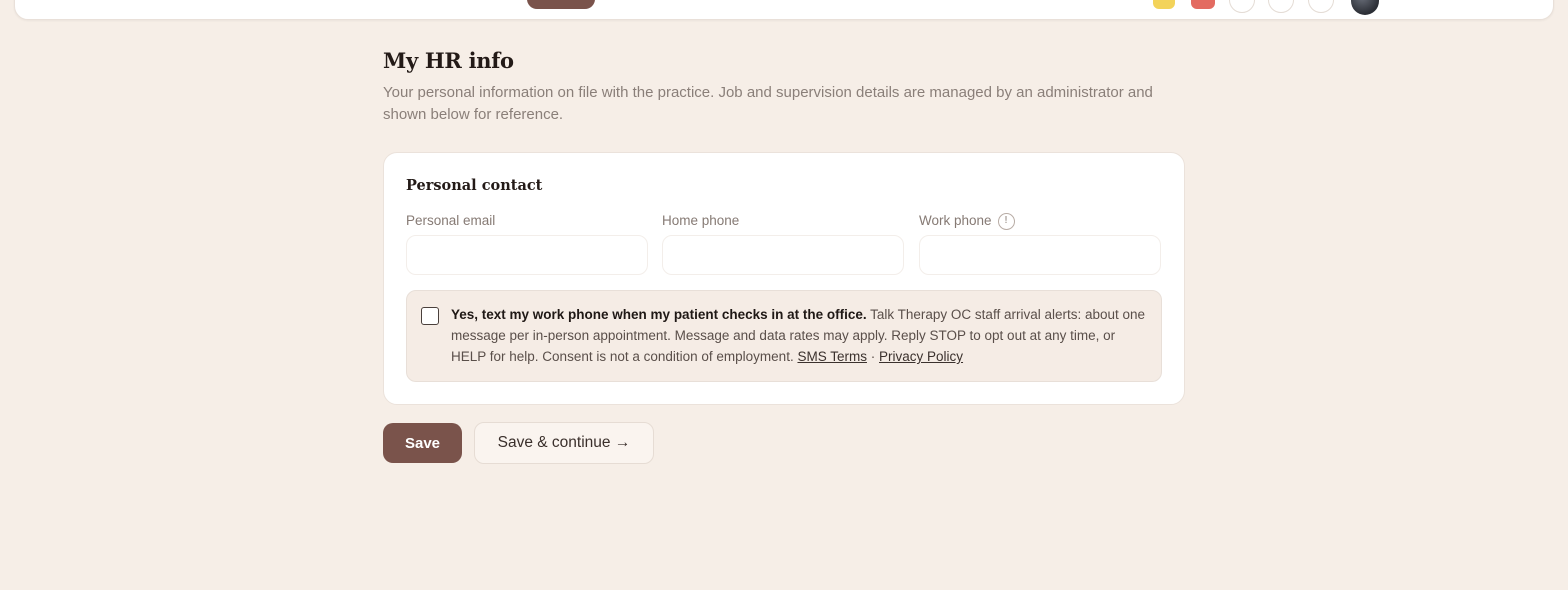  I want to click on home-phone-label: Home phone, so click(783, 221).